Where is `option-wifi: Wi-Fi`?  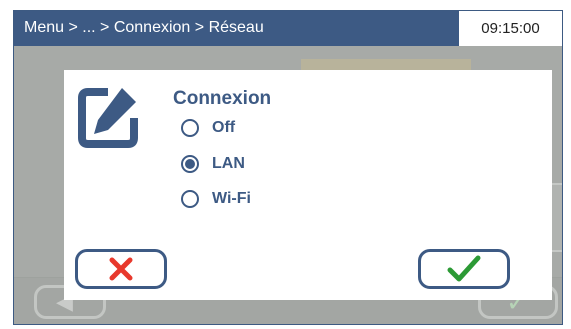 option-wifi: Wi-Fi is located at coordinates (216, 199).